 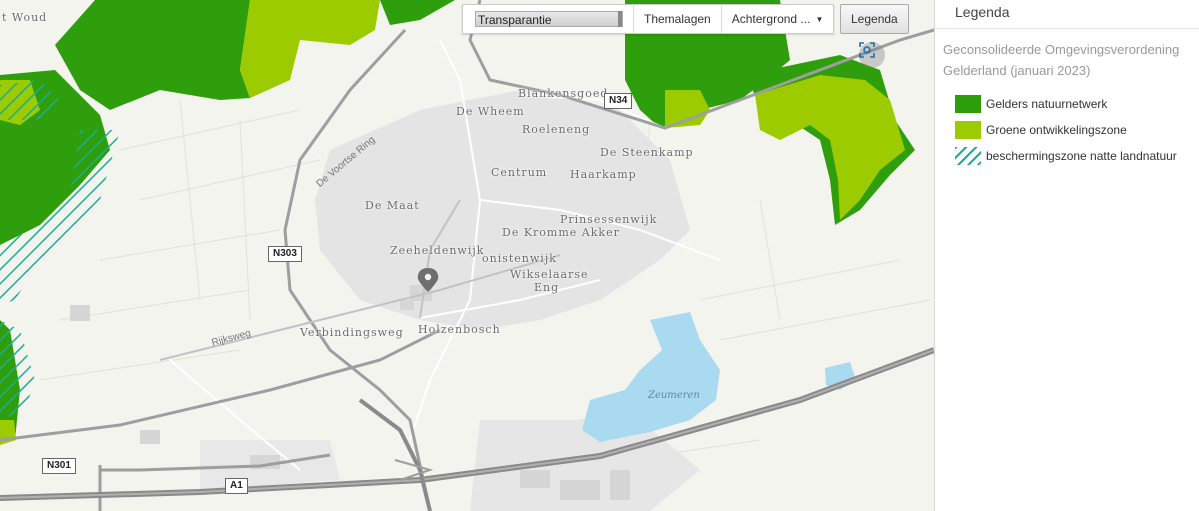 What do you see at coordinates (563, 93) in the screenshot?
I see `place-label: Blankensgoed` at bounding box center [563, 93].